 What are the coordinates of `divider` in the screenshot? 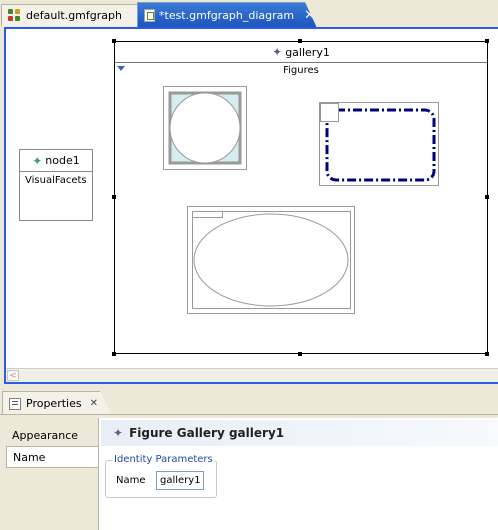 It's located at (249, 414).